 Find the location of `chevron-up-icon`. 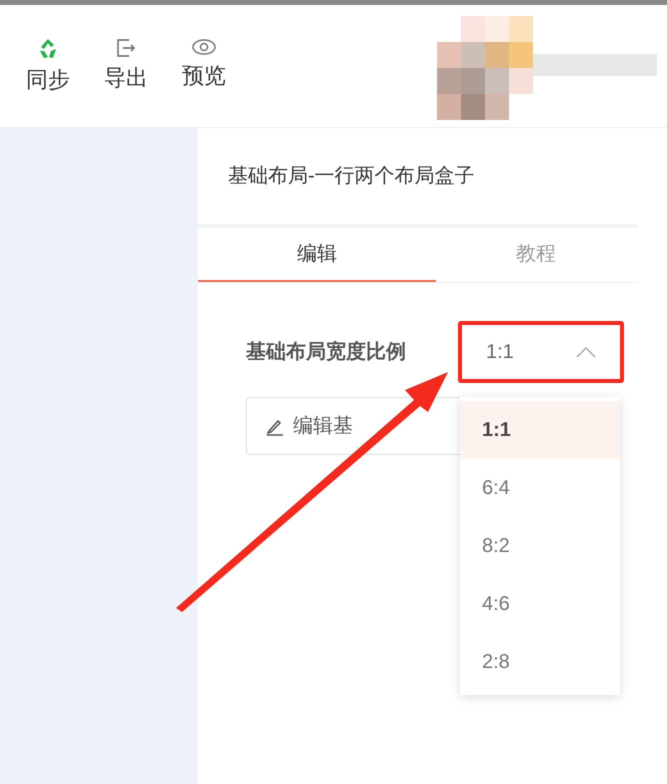

chevron-up-icon is located at coordinates (586, 352).